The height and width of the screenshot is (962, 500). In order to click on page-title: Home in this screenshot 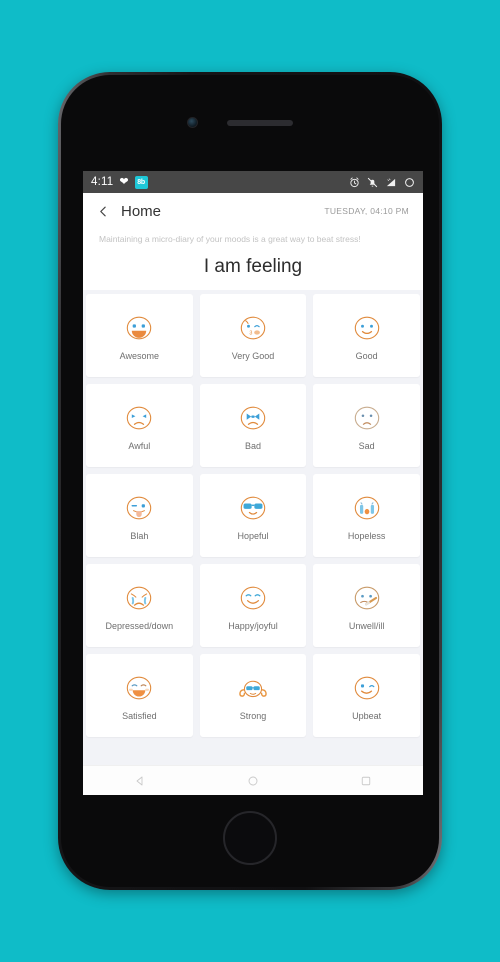, I will do `click(141, 211)`.